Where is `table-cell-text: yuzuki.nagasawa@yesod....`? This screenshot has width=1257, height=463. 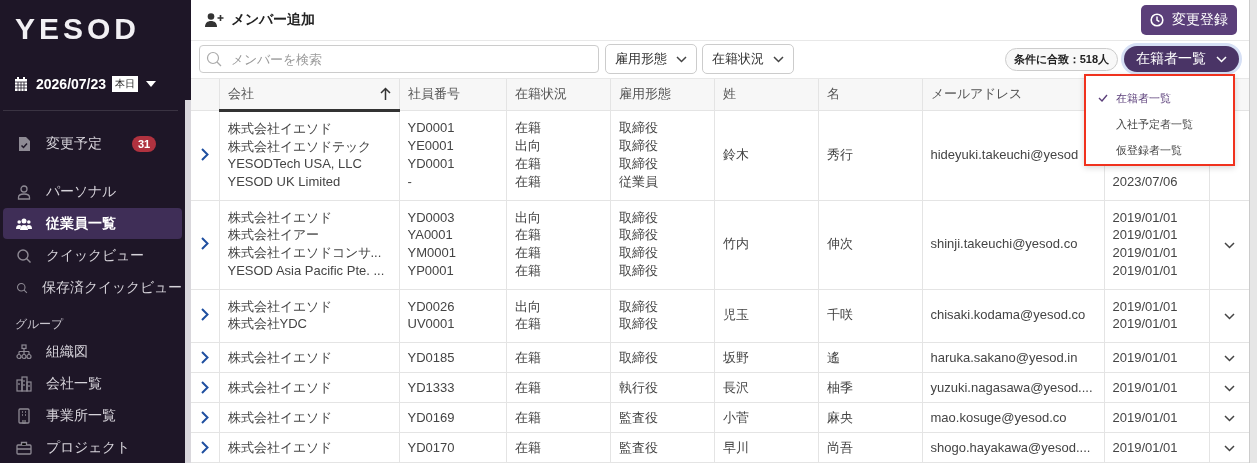
table-cell-text: yuzuki.nagasawa@yesod.... is located at coordinates (1012, 387).